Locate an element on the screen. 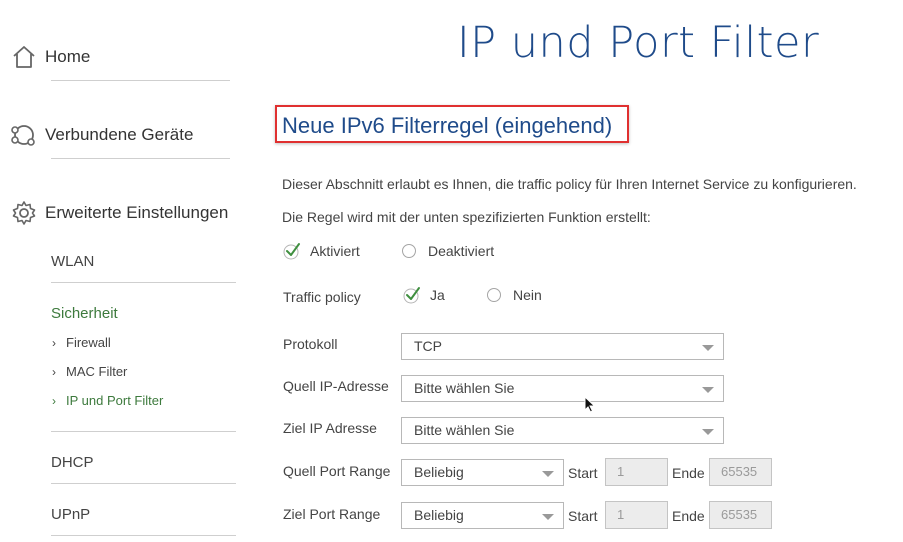  source-port-end-input: 65535 is located at coordinates (740, 472).